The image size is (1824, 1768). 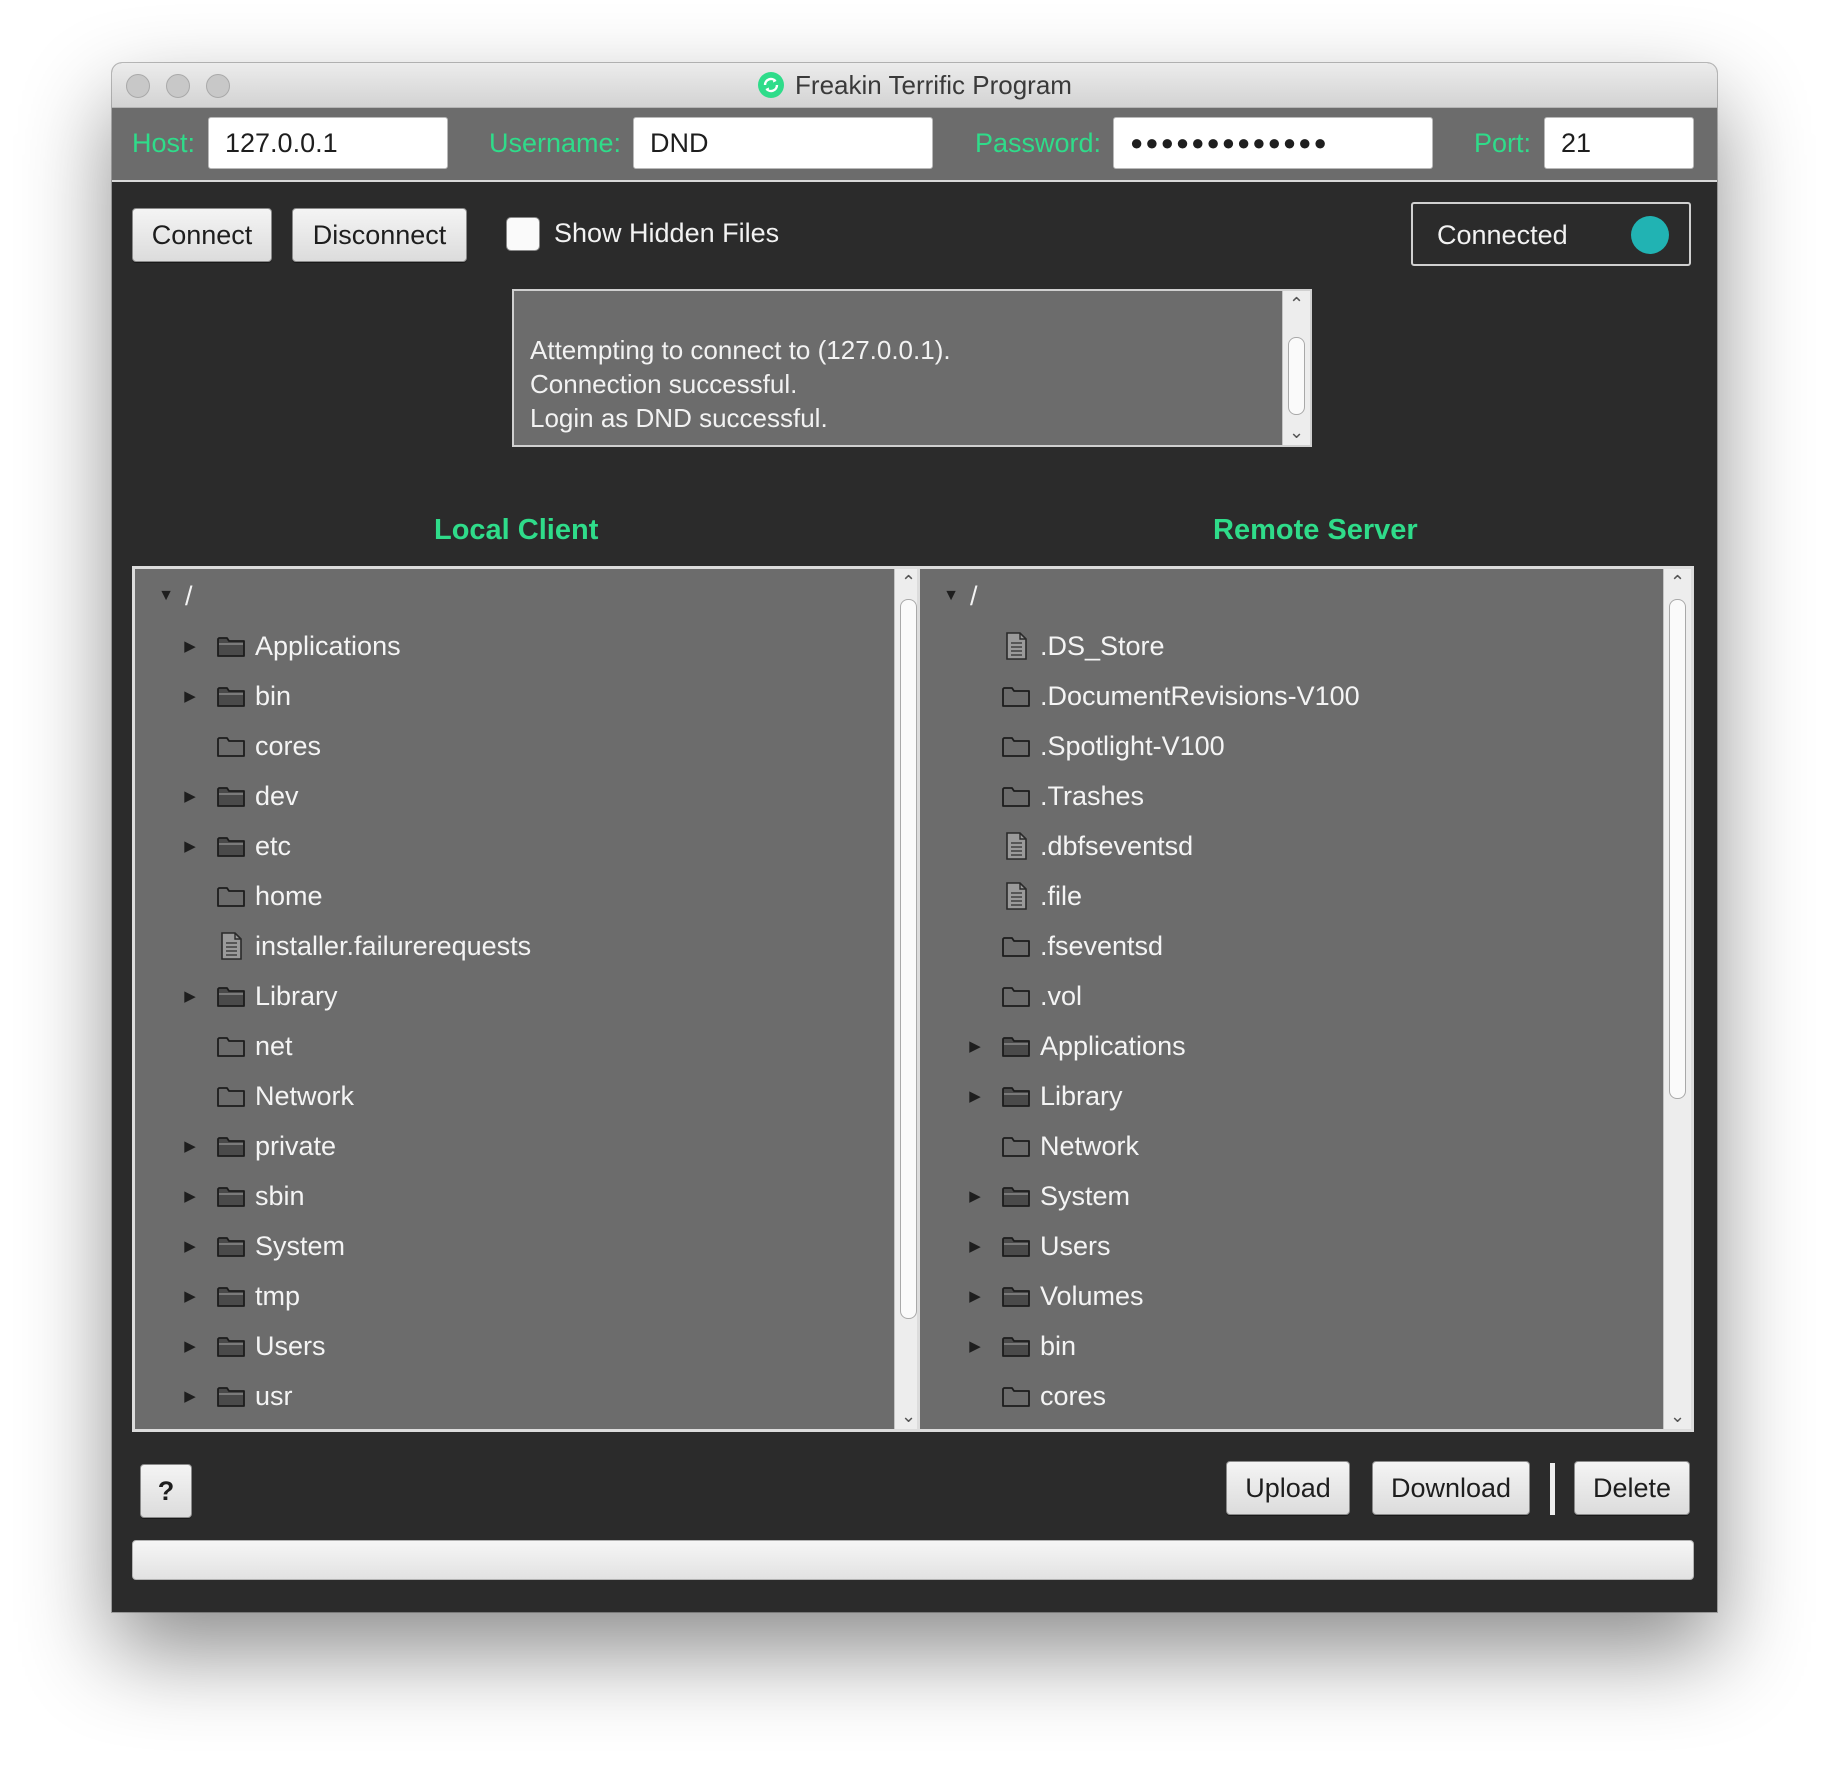 What do you see at coordinates (664, 384) in the screenshot?
I see `log-line: Connection successful.` at bounding box center [664, 384].